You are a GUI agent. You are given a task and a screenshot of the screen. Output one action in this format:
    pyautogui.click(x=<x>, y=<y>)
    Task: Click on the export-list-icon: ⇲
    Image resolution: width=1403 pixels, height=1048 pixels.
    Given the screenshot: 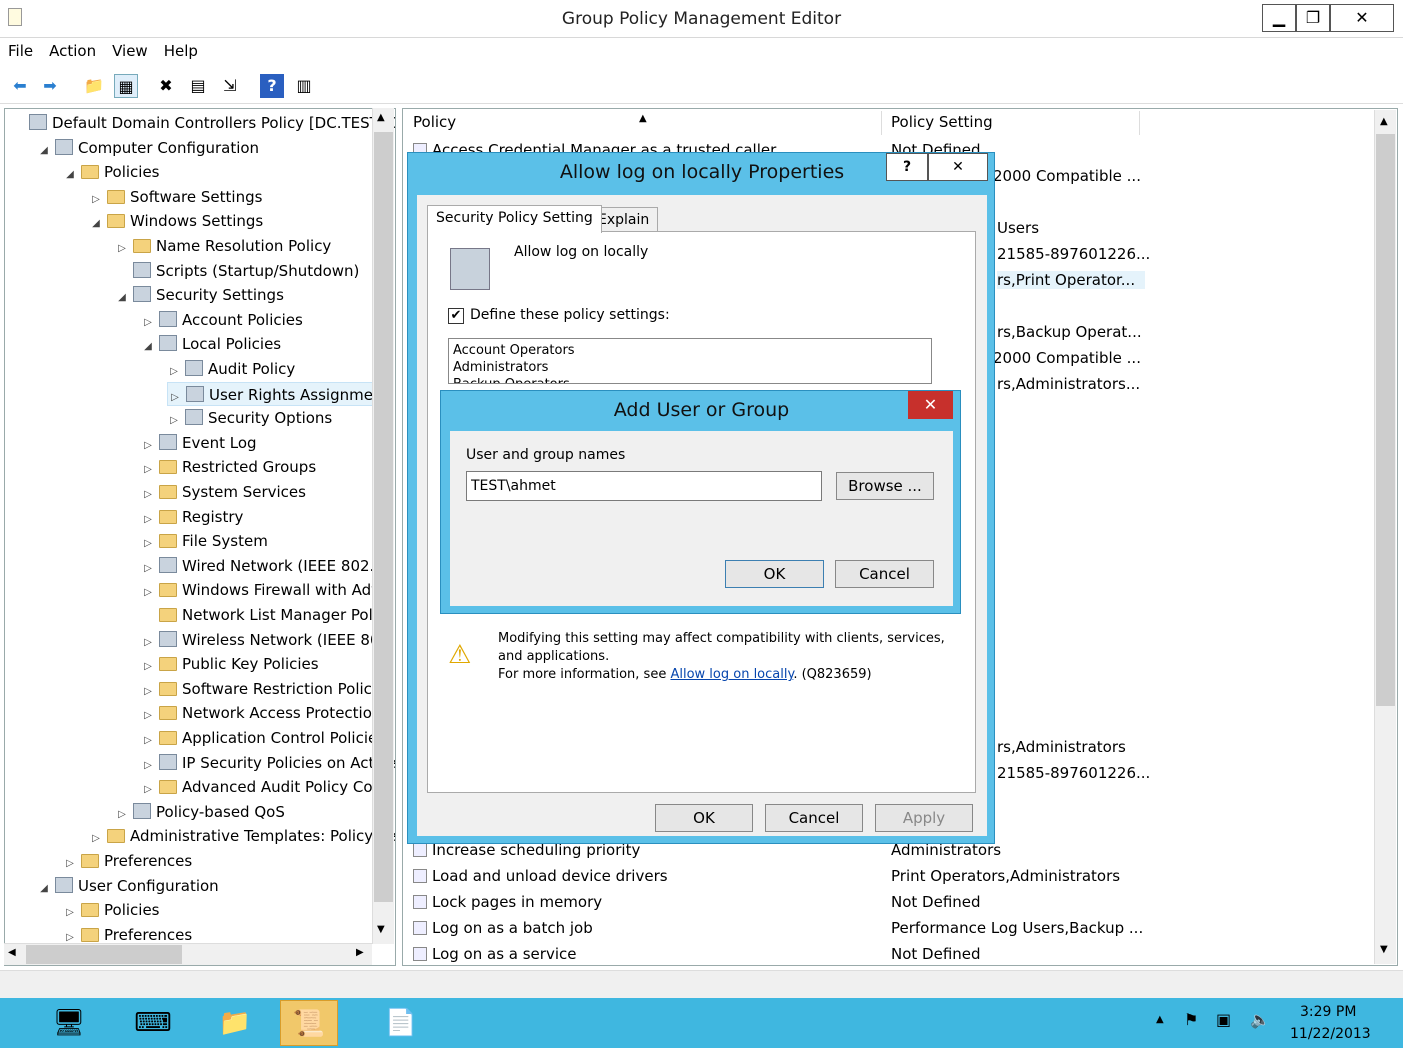 What is the action you would take?
    pyautogui.click(x=230, y=86)
    